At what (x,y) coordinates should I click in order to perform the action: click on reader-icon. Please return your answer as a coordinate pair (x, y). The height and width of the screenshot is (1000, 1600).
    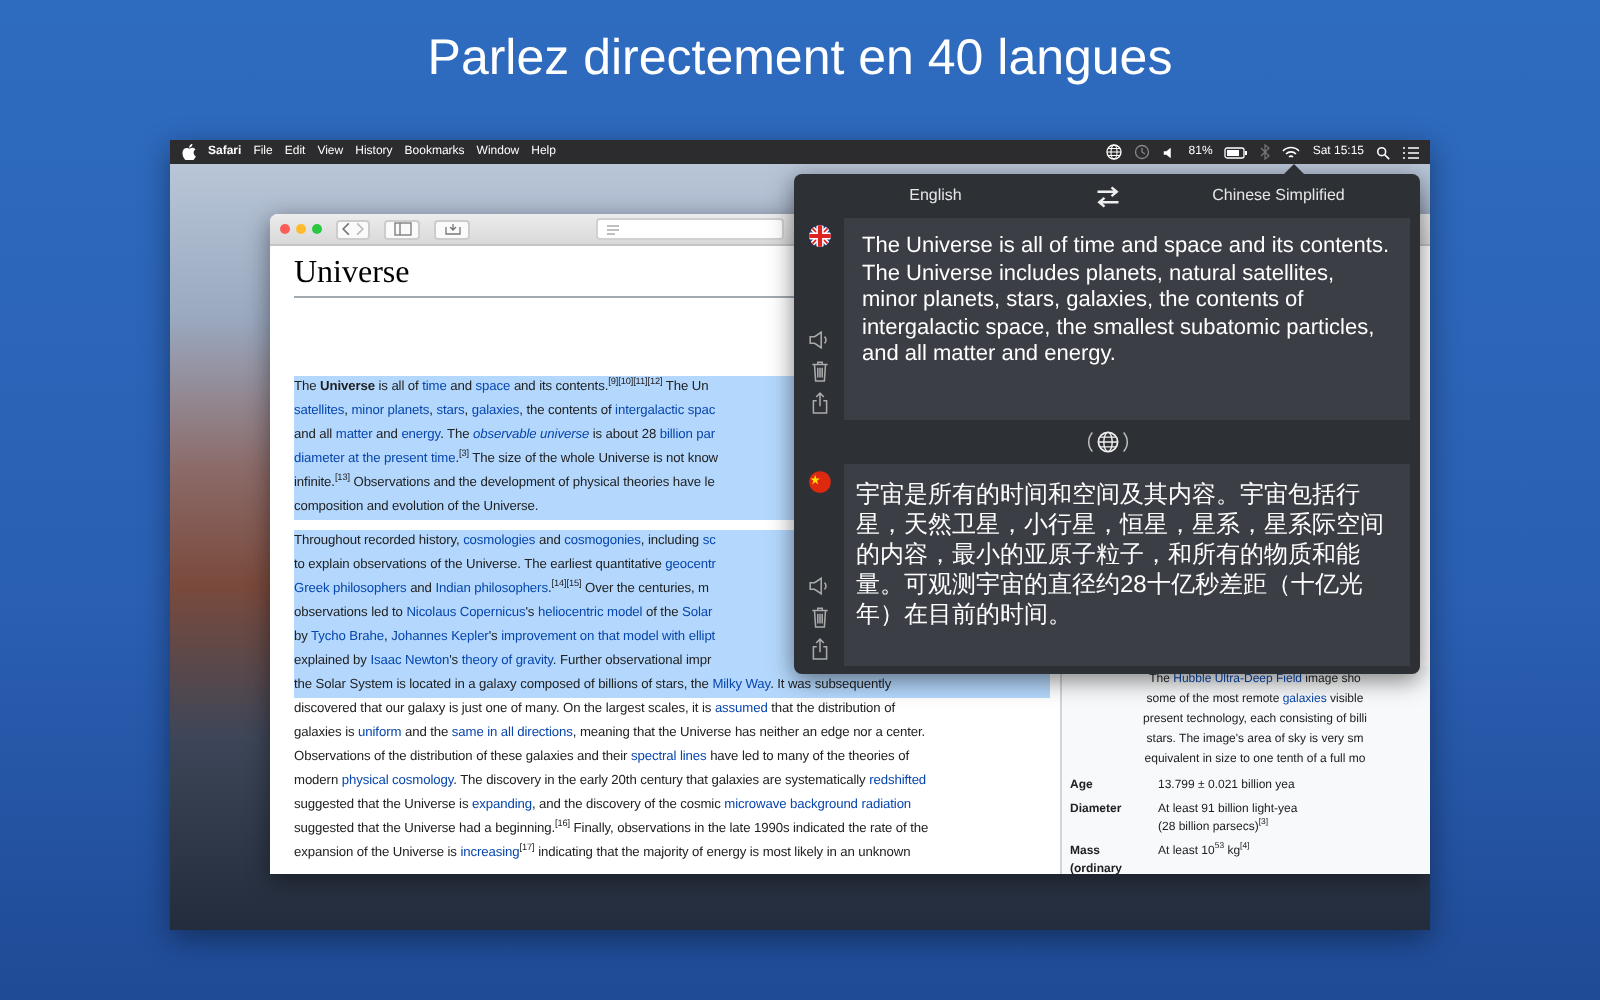
    Looking at the image, I should click on (613, 229).